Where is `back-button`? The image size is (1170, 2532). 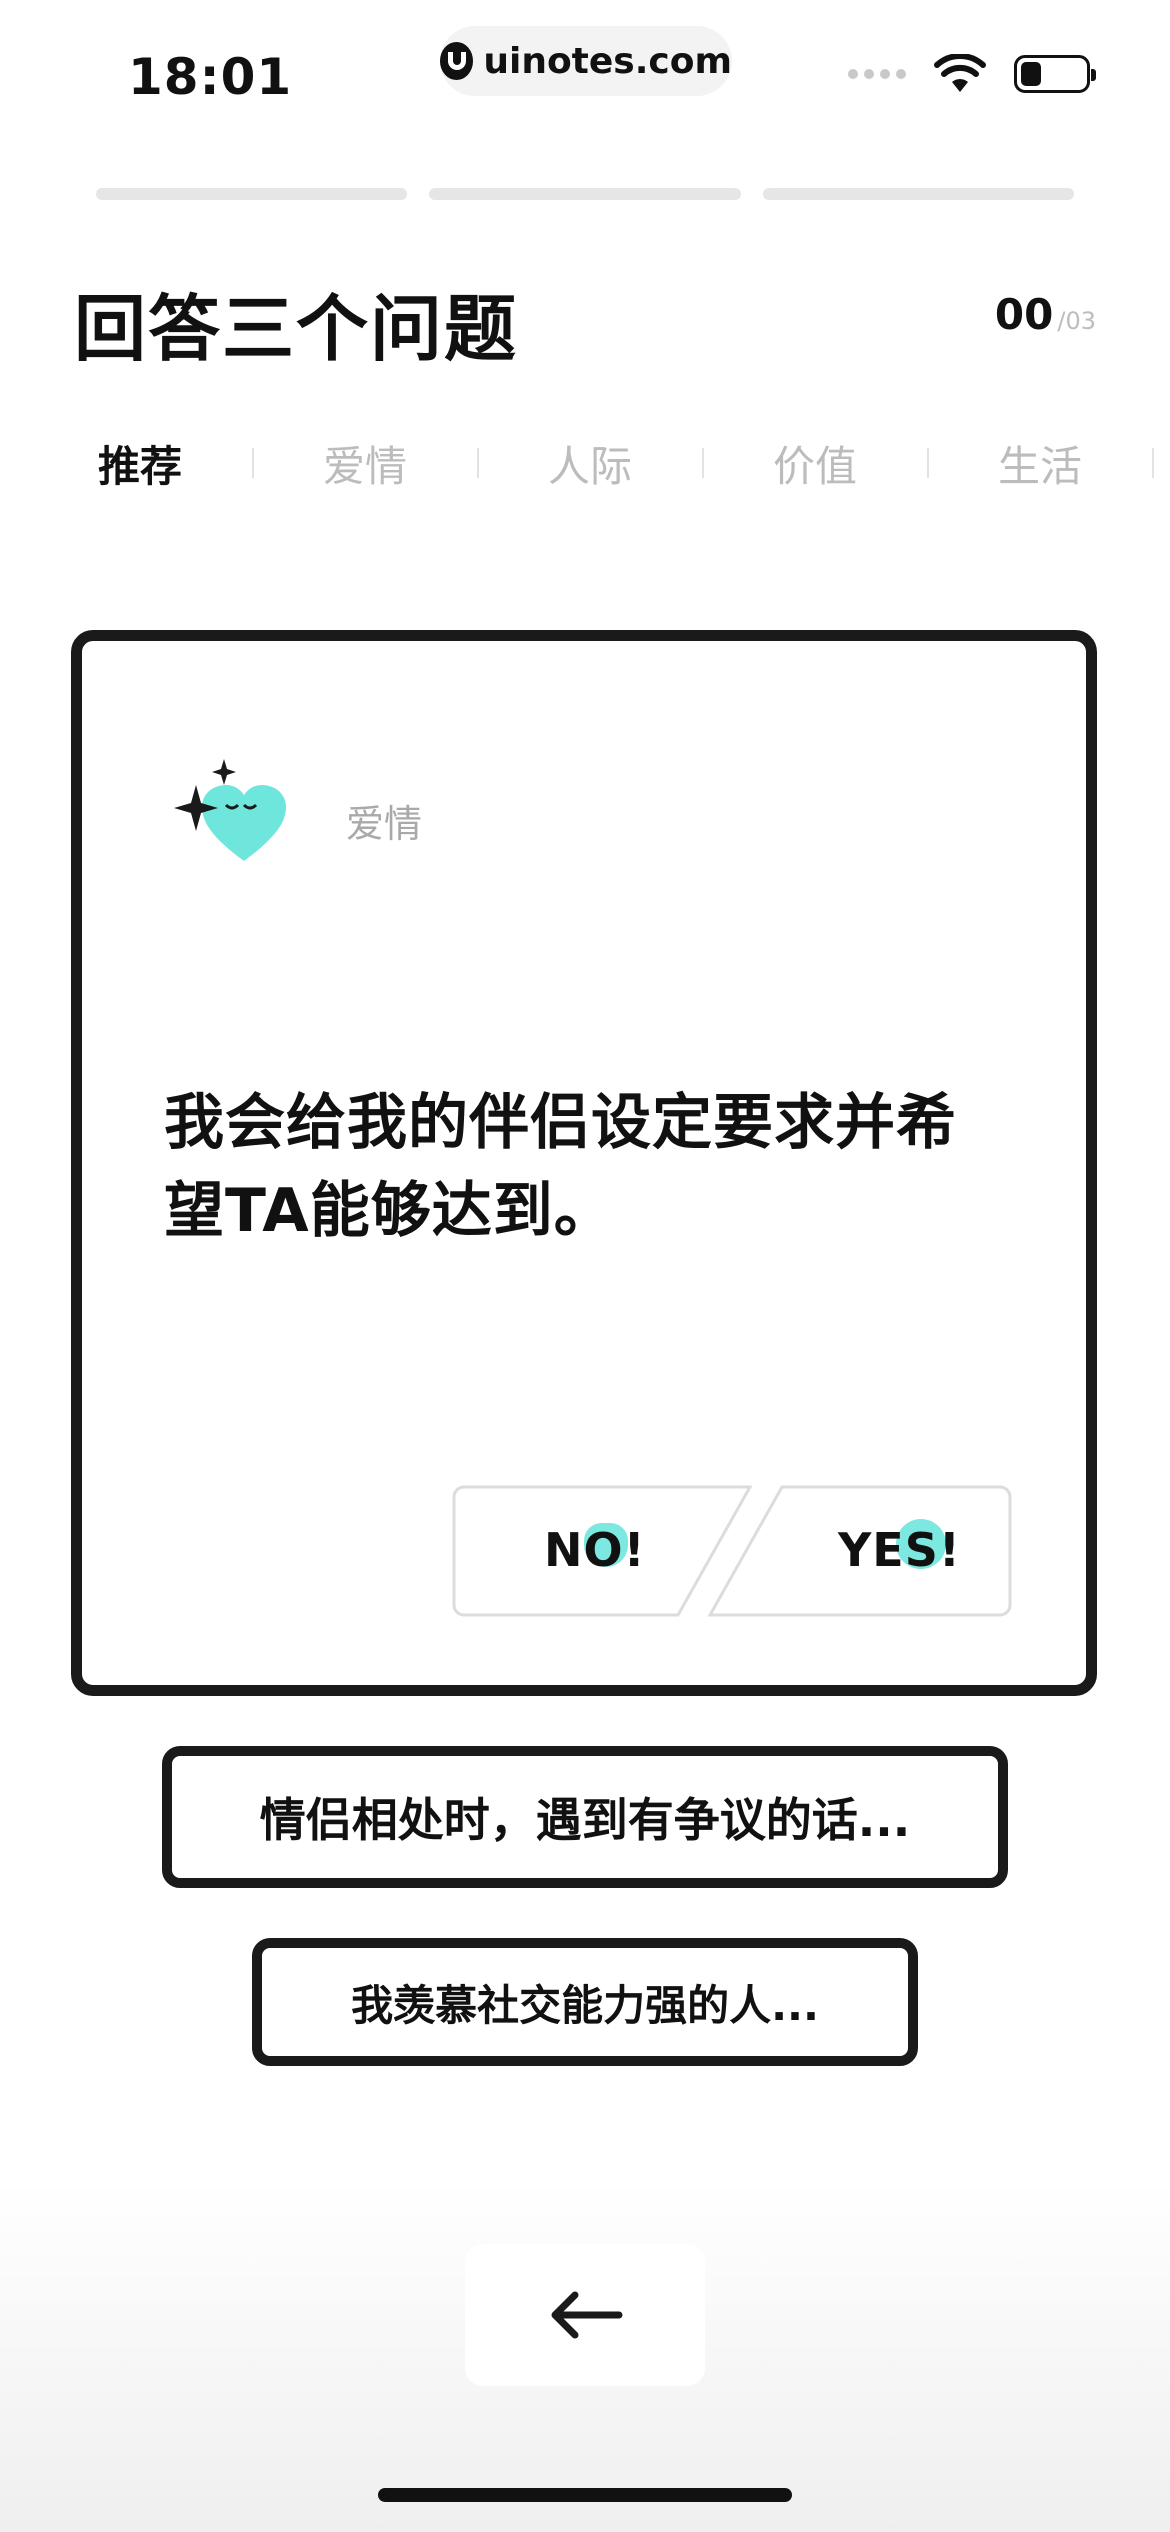 back-button is located at coordinates (585, 2315).